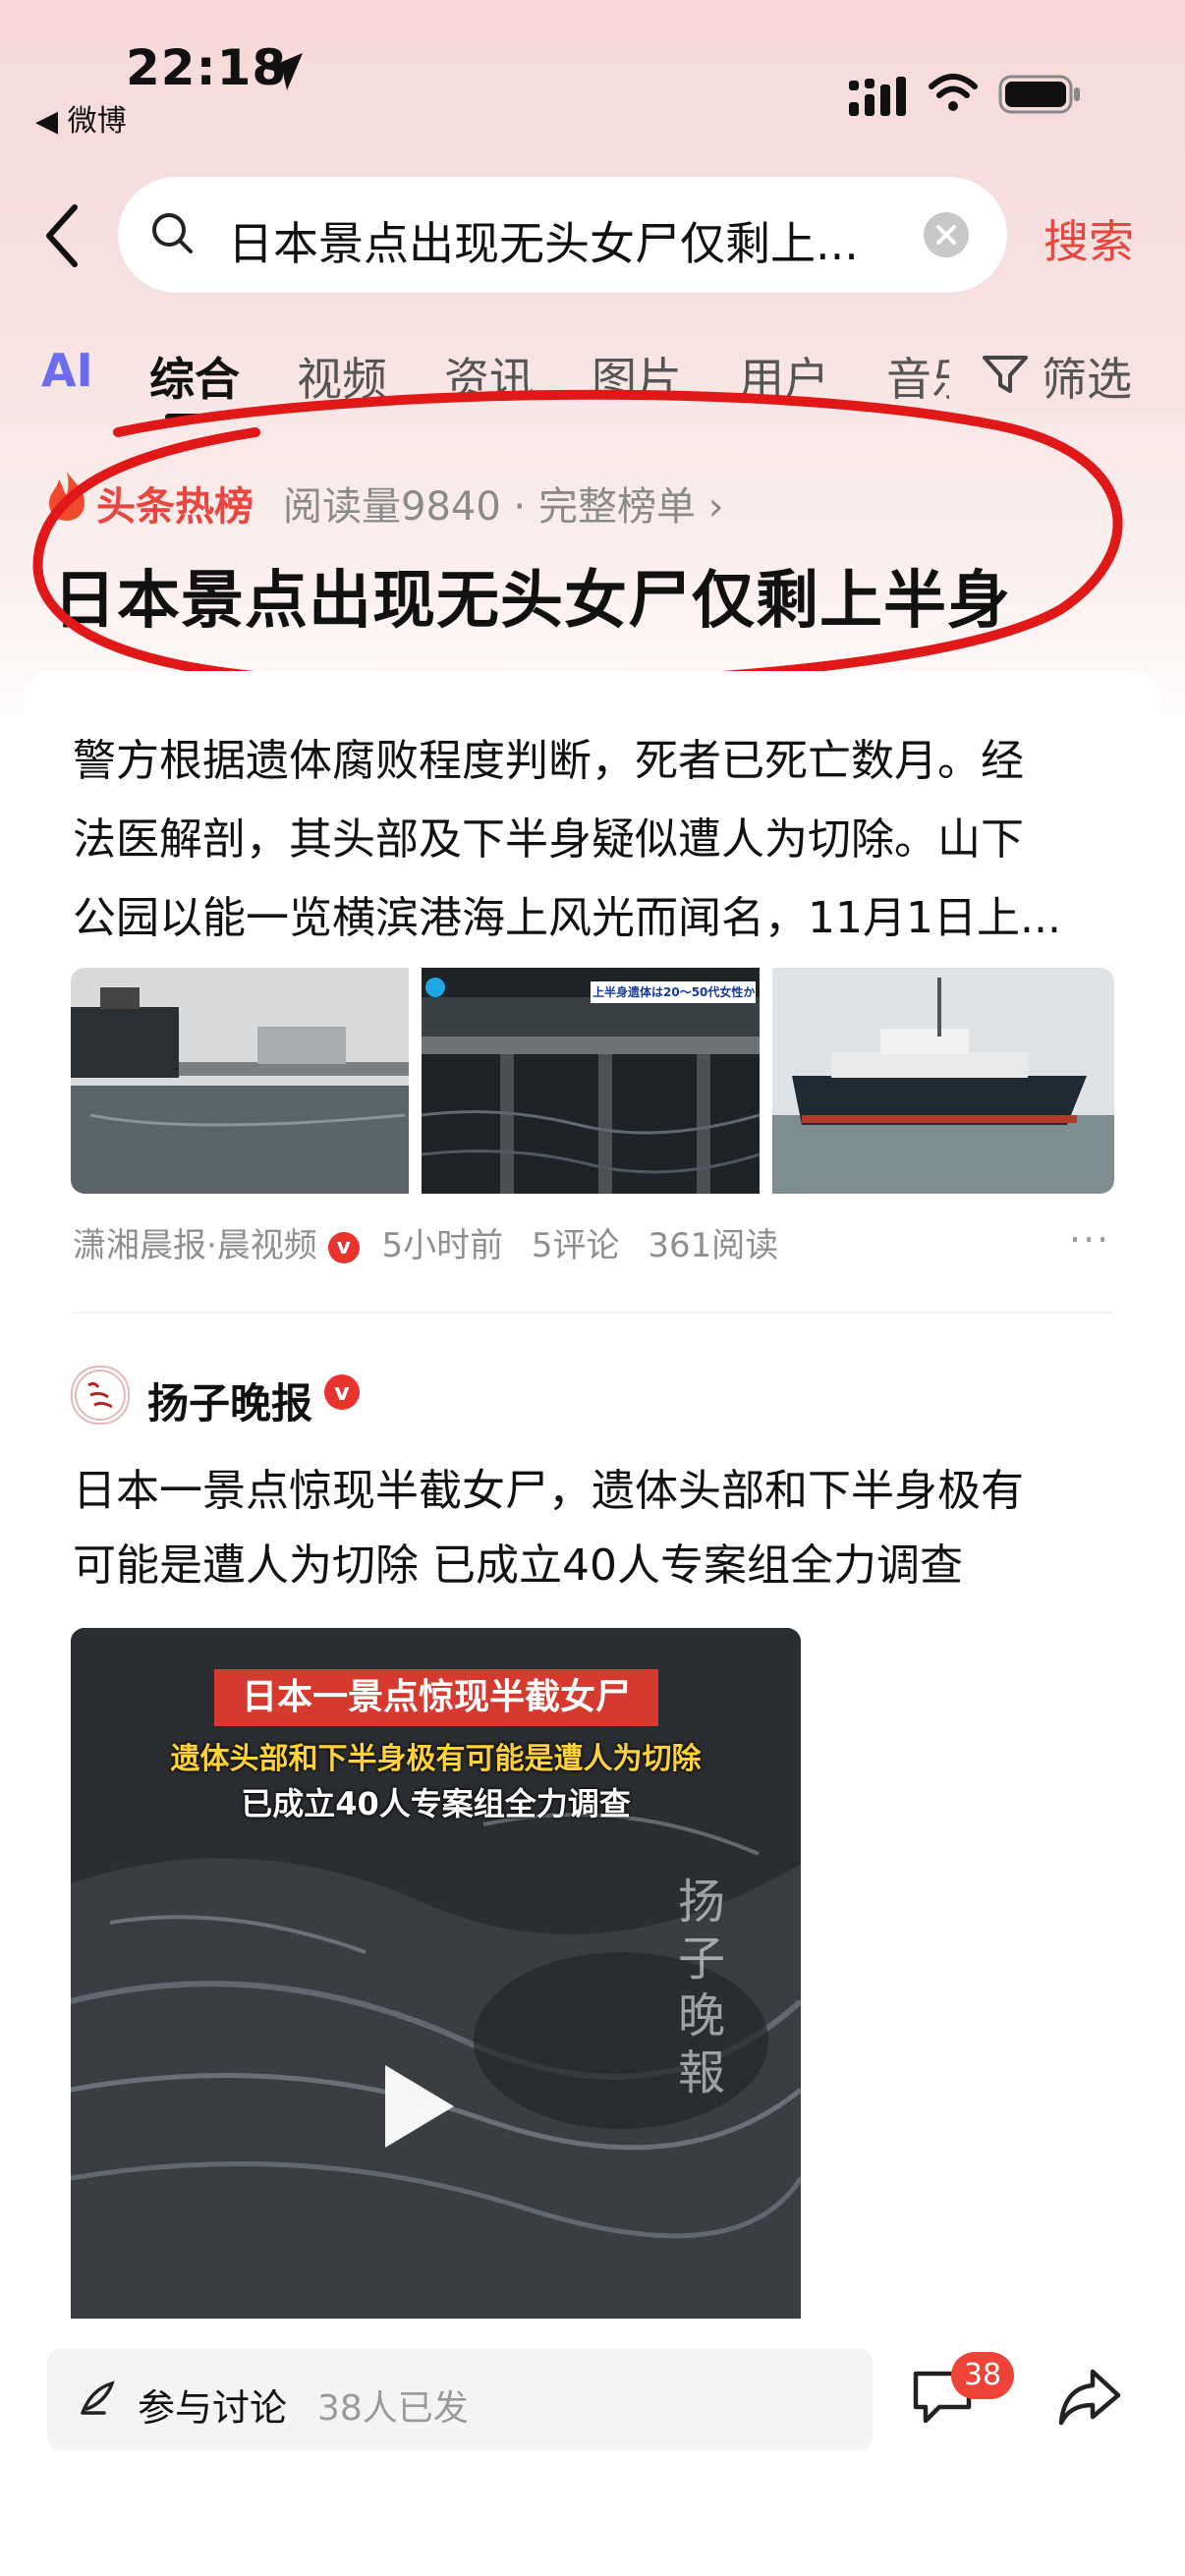  What do you see at coordinates (230, 1400) in the screenshot?
I see `account-name: 扬子晚报` at bounding box center [230, 1400].